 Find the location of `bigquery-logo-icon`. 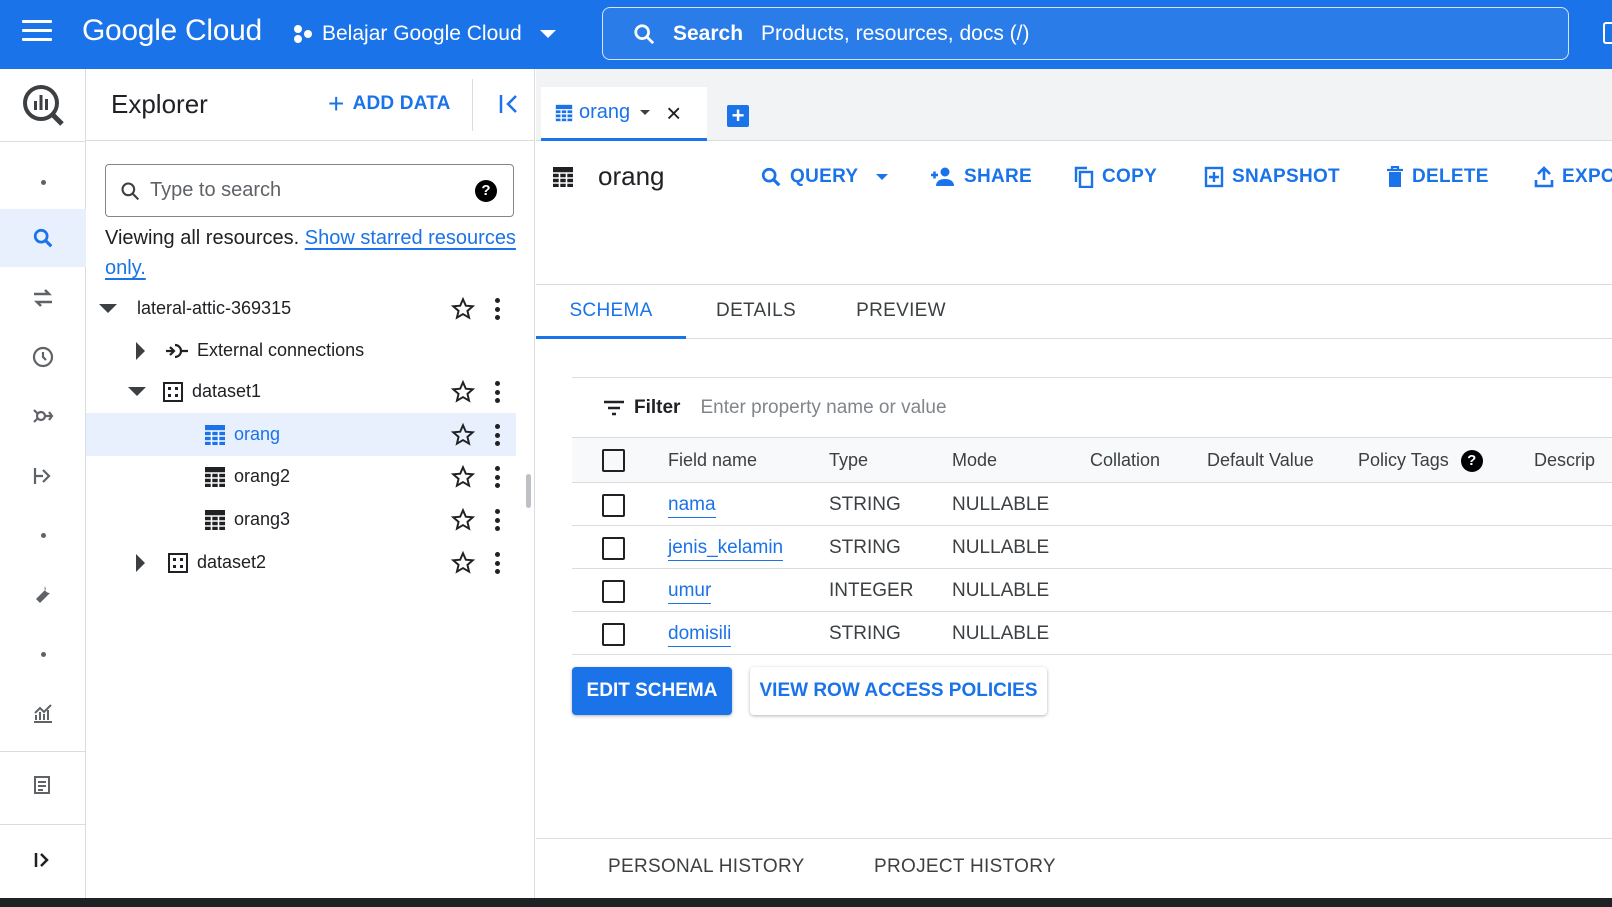

bigquery-logo-icon is located at coordinates (43, 105).